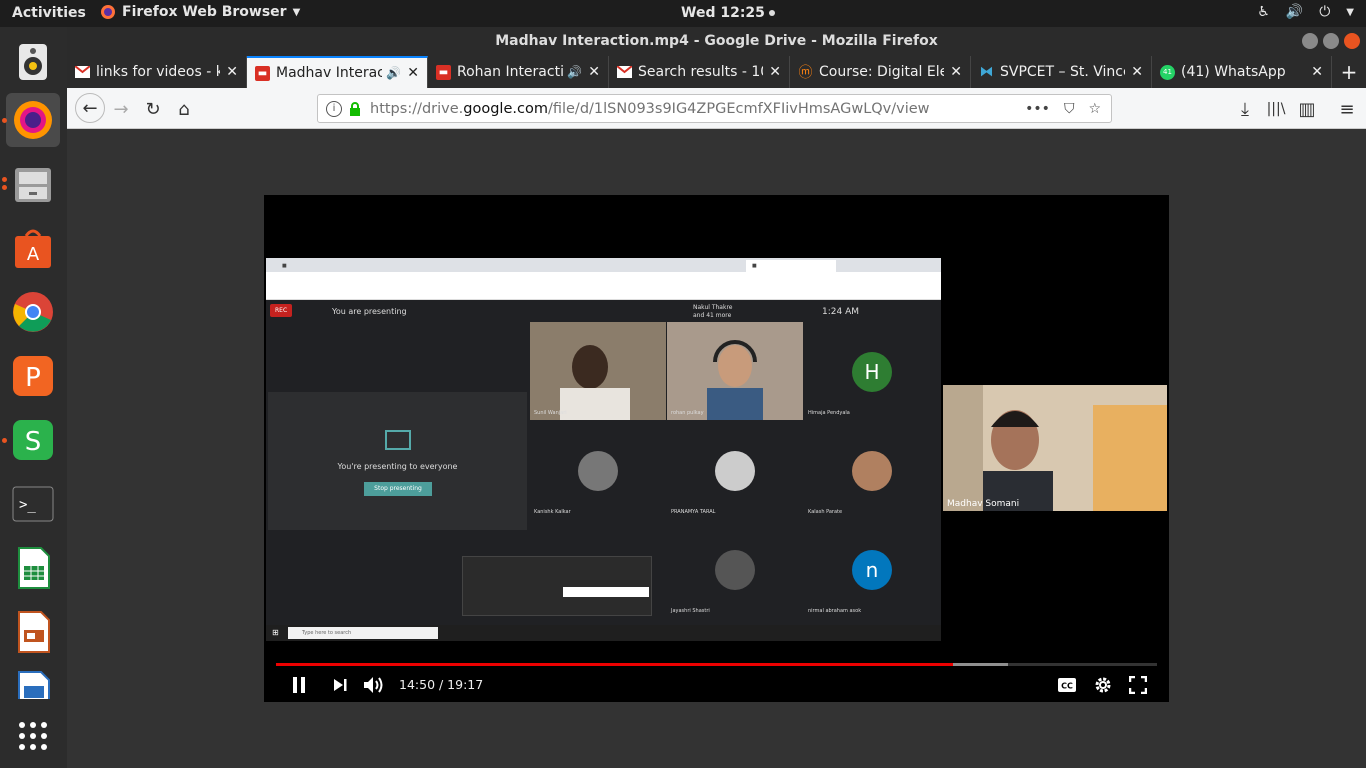  Describe the element at coordinates (1324, 12) in the screenshot. I see `power-icon: ⏻` at that location.